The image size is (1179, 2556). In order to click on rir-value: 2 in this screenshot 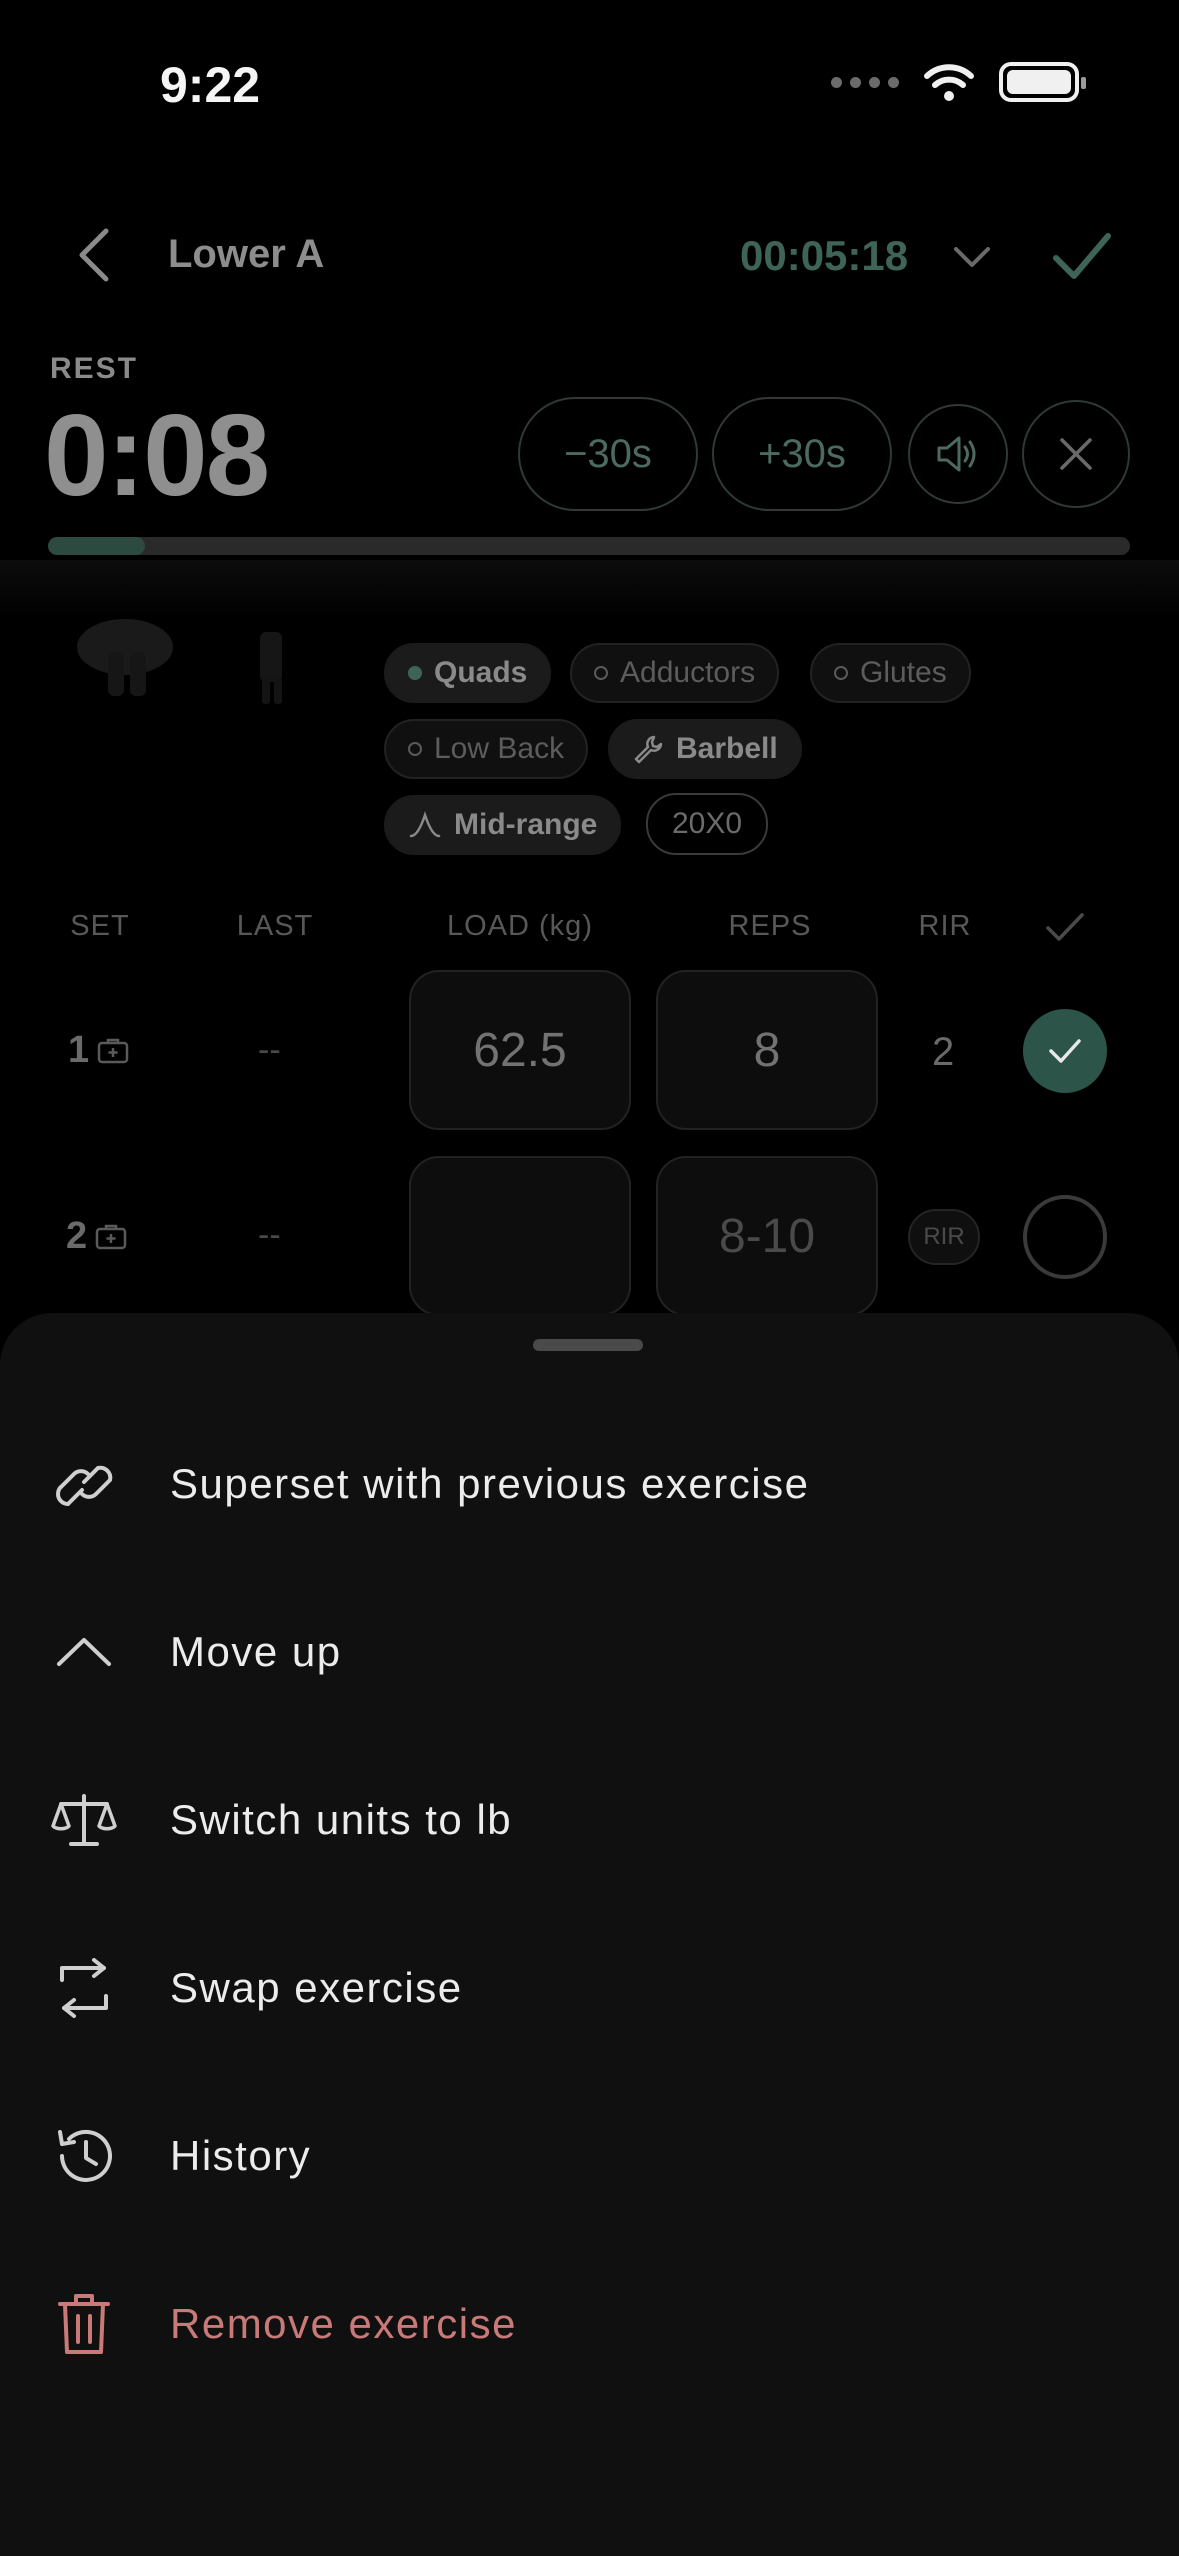, I will do `click(943, 1052)`.